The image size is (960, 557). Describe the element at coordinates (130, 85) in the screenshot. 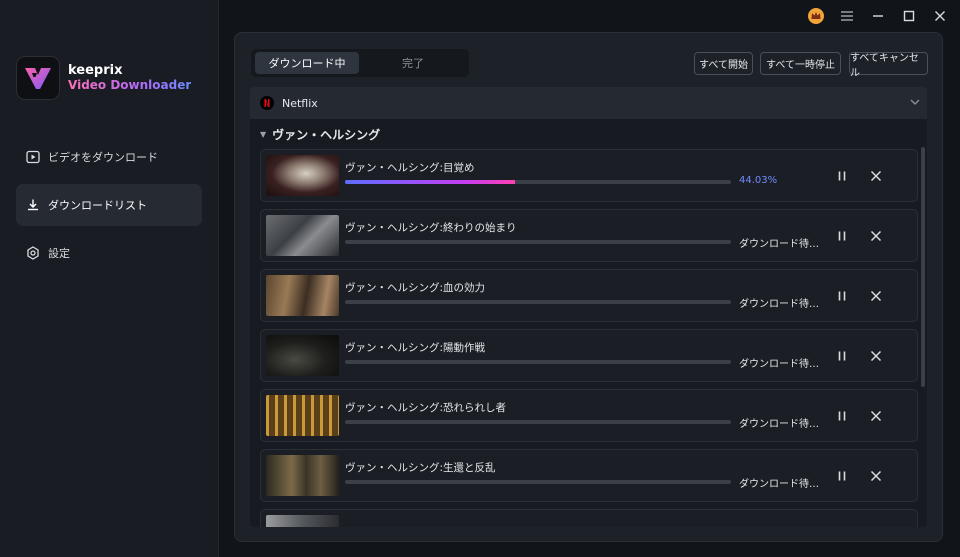

I see `app-subtitle: Video Downloader` at that location.